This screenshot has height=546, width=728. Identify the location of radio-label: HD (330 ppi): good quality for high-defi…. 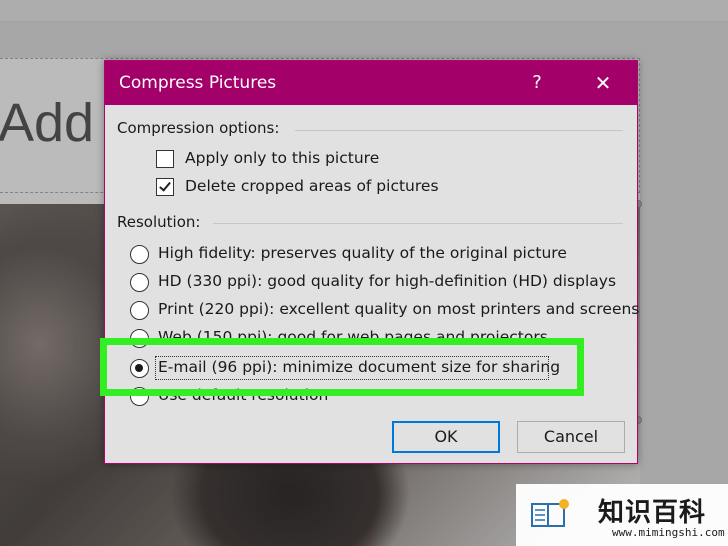
(387, 281).